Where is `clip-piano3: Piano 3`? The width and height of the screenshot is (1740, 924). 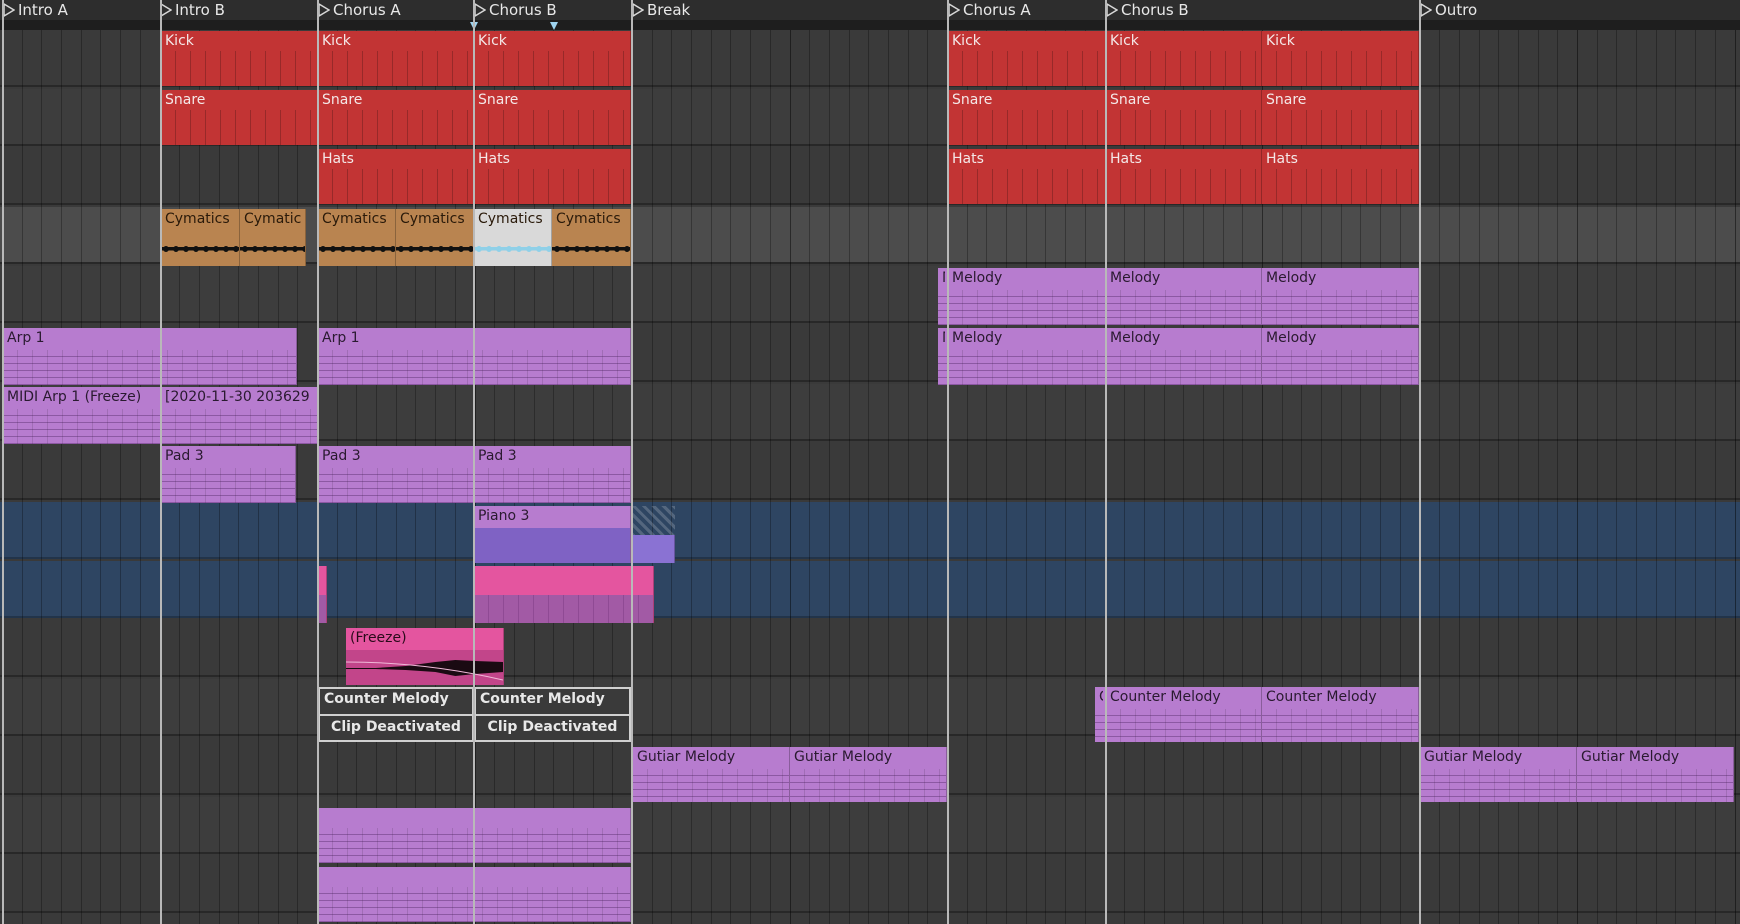
clip-piano3: Piano 3 is located at coordinates (552, 534).